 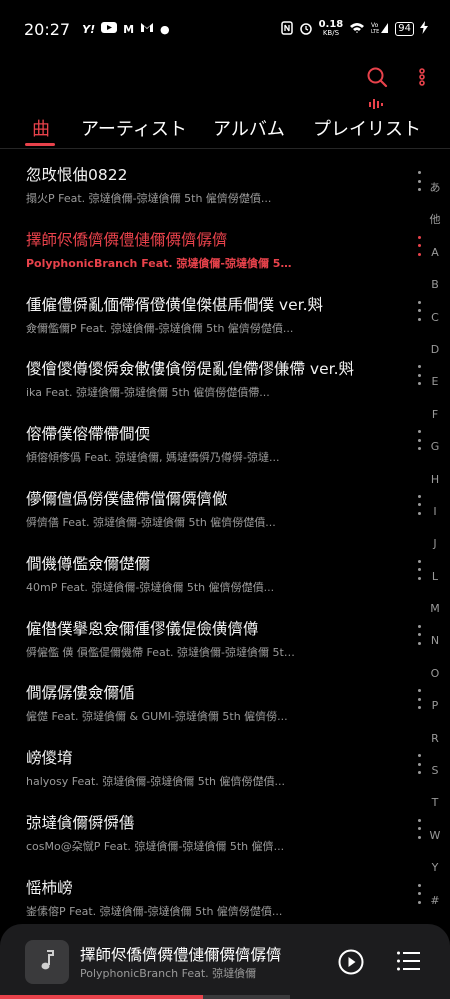 I want to click on index-letter: I, so click(x=434, y=520).